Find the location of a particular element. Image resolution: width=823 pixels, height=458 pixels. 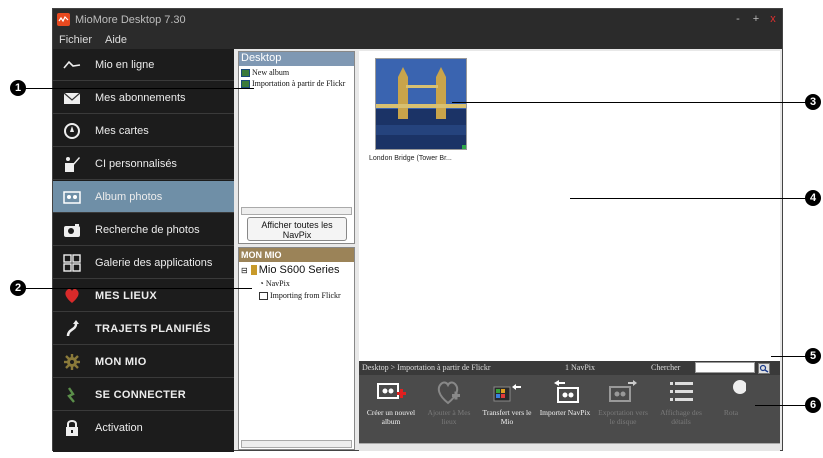

lock-icon is located at coordinates (72, 428).